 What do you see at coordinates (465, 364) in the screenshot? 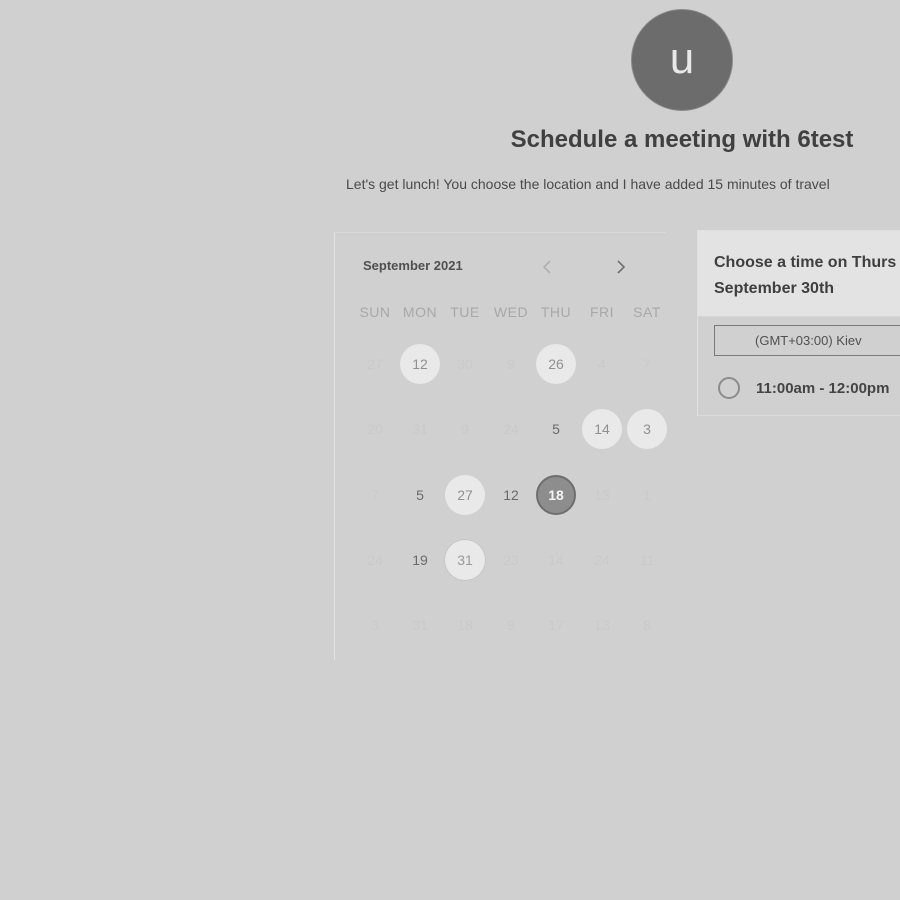
I see `calendar-day: 30` at bounding box center [465, 364].